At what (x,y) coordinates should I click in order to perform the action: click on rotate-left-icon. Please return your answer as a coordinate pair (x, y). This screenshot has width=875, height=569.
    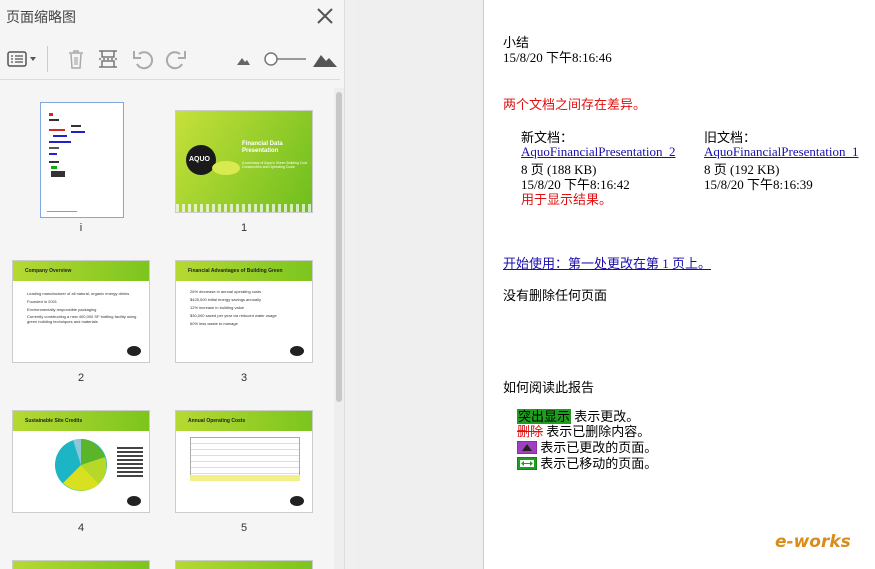
    Looking at the image, I should click on (143, 59).